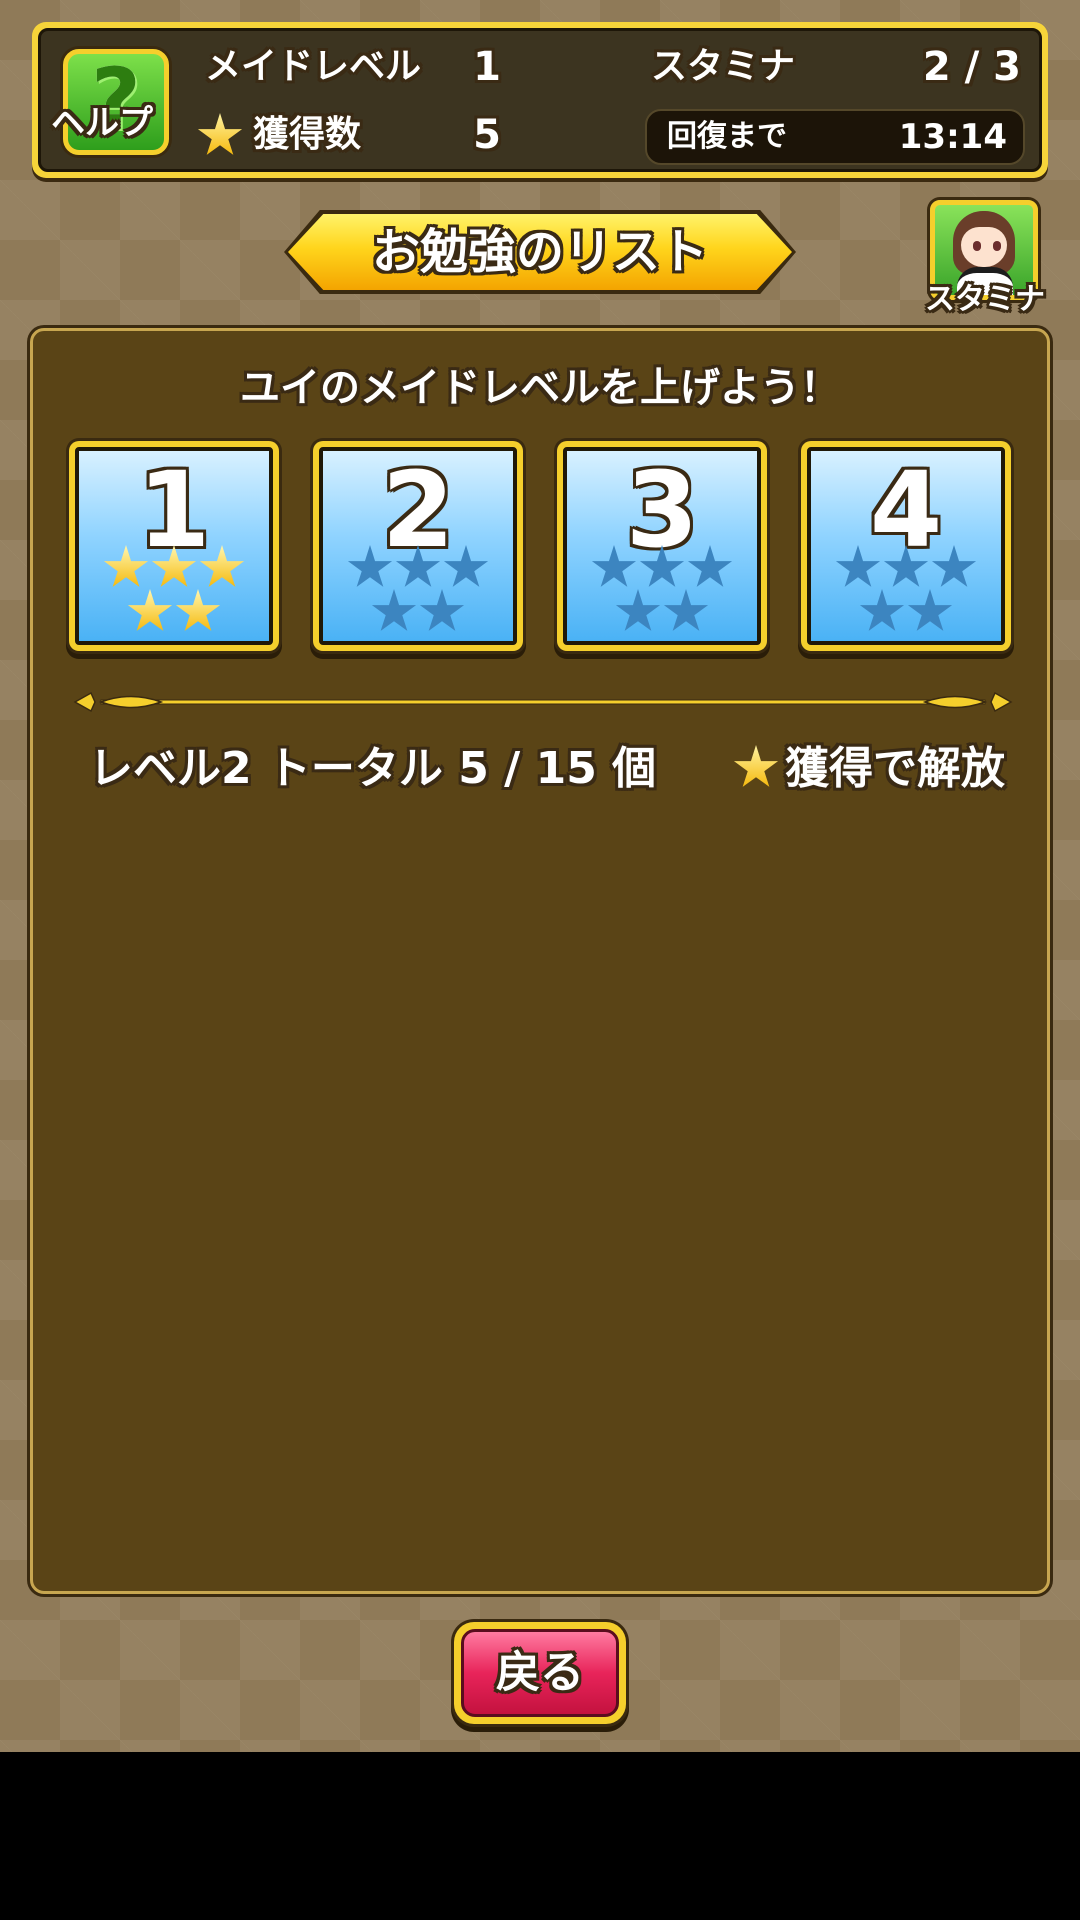  I want to click on help-label: ヘルプ, so click(102, 123).